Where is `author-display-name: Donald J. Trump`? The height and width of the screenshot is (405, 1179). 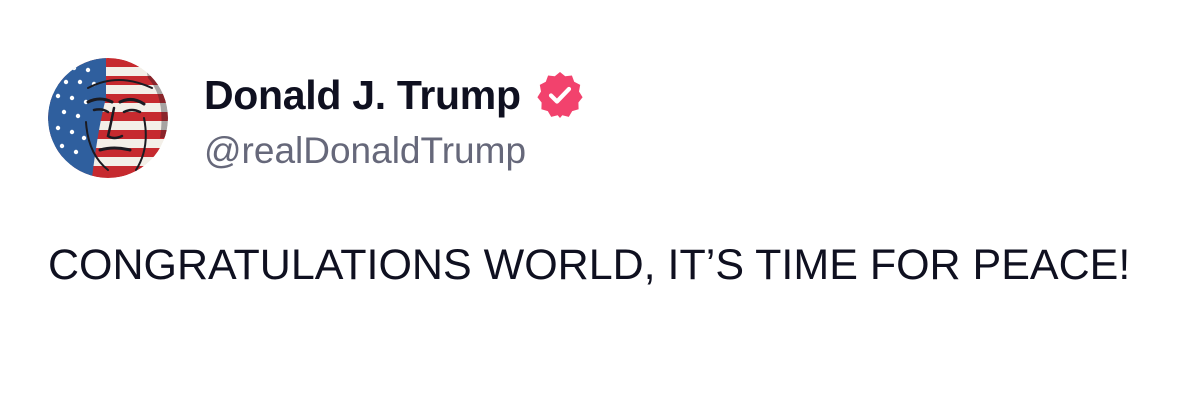
author-display-name: Donald J. Trump is located at coordinates (362, 95).